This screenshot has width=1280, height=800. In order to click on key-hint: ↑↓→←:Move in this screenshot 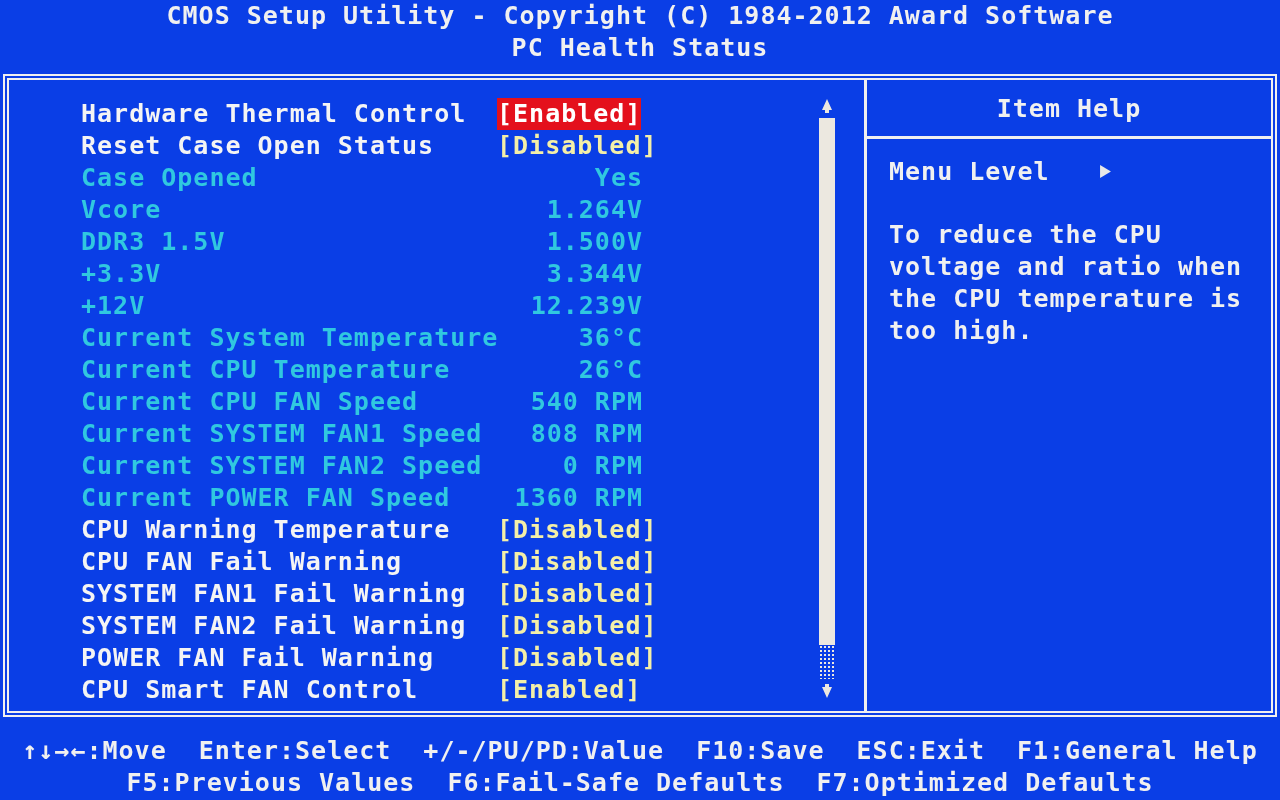, I will do `click(94, 751)`.